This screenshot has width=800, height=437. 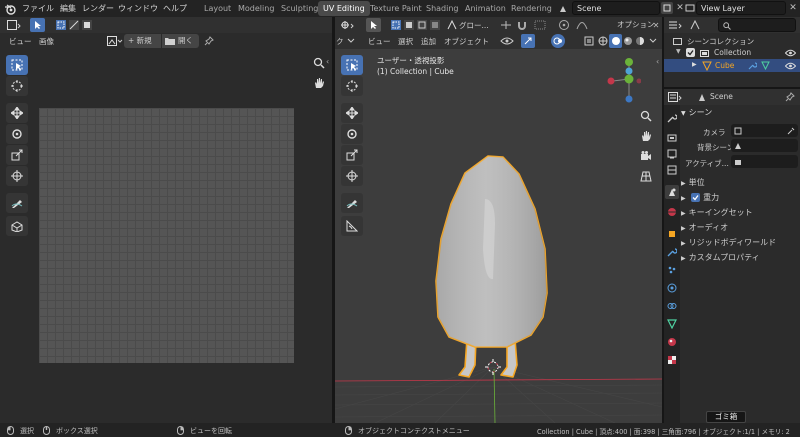 What do you see at coordinates (352, 176) in the screenshot?
I see `viewport-tool-transform` at bounding box center [352, 176].